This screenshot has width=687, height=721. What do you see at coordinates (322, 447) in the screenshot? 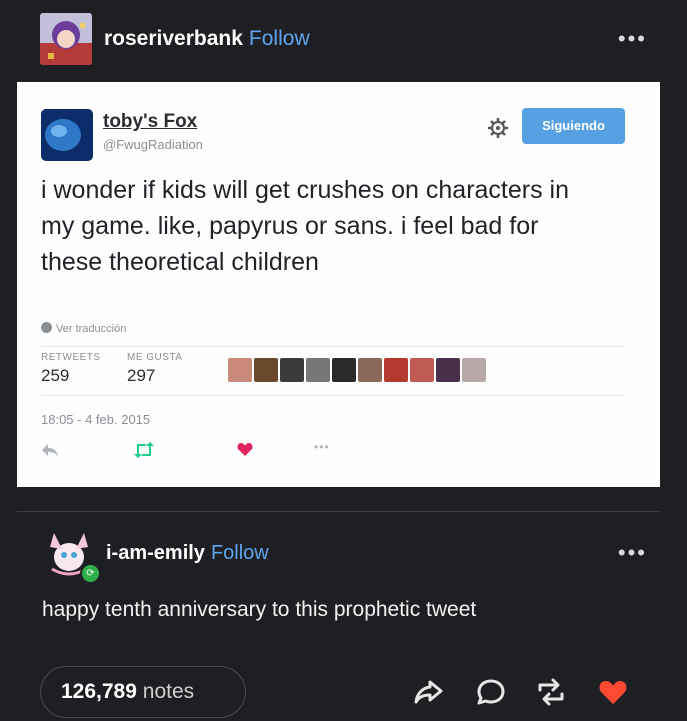
I see `tweet-more-icon: •••` at bounding box center [322, 447].